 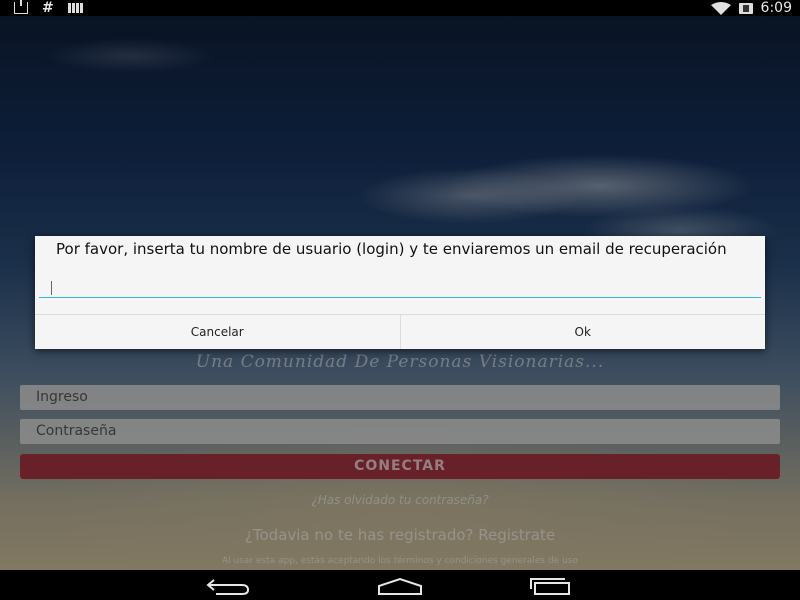 I want to click on status-bar-right: 6:09, so click(x=751, y=8).